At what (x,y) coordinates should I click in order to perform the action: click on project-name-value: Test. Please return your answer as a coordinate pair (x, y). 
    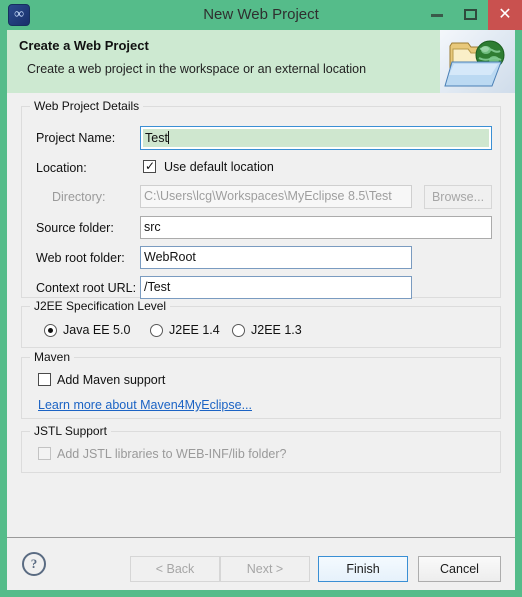
    Looking at the image, I should click on (156, 138).